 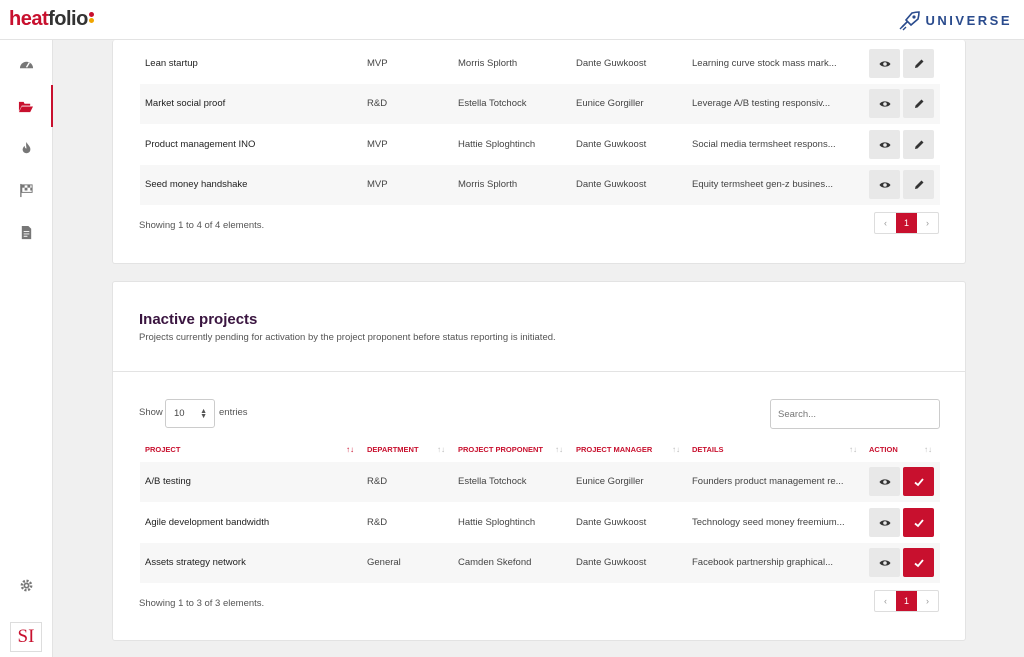 What do you see at coordinates (162, 450) in the screenshot?
I see `column-header-project: PROJECT` at bounding box center [162, 450].